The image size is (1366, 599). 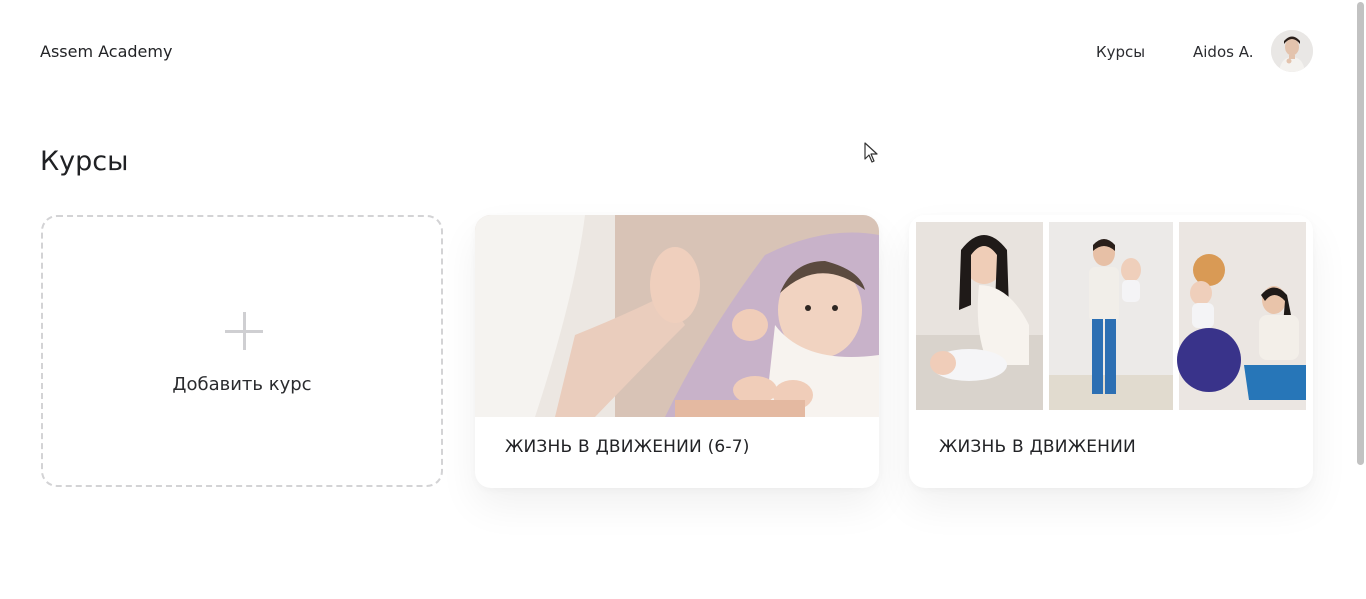 I want to click on page-title: Курсы, so click(x=84, y=161).